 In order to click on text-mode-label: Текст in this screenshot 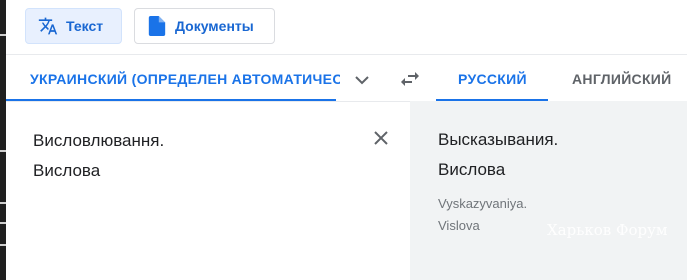, I will do `click(85, 26)`.